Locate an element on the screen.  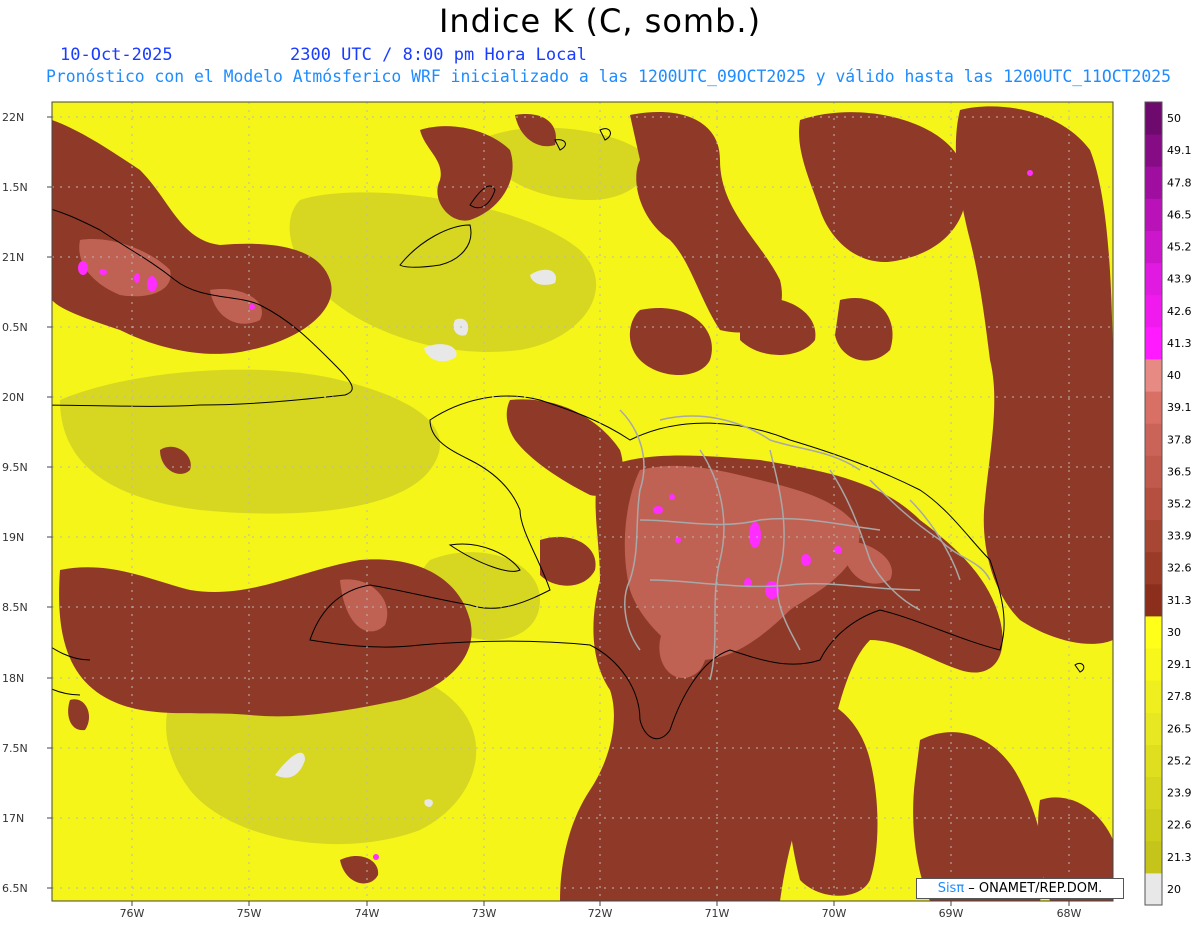
colorbar-label: 41.3 is located at coordinates (1179, 343).